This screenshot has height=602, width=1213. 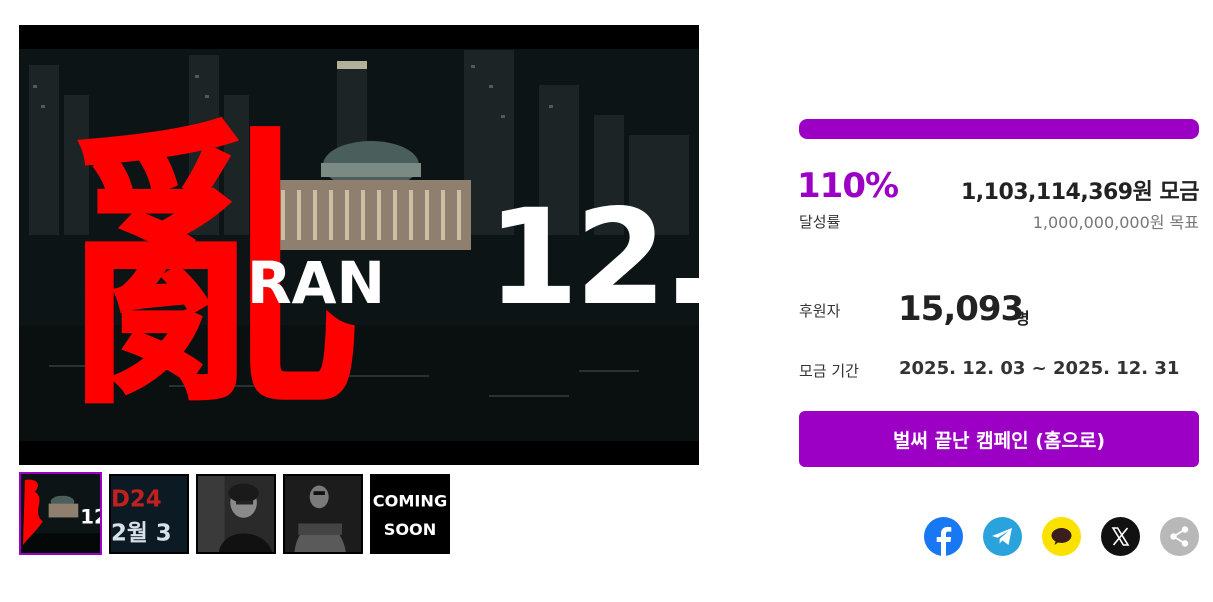 I want to click on thumbnail-5-image: COMING SOON, so click(x=410, y=514).